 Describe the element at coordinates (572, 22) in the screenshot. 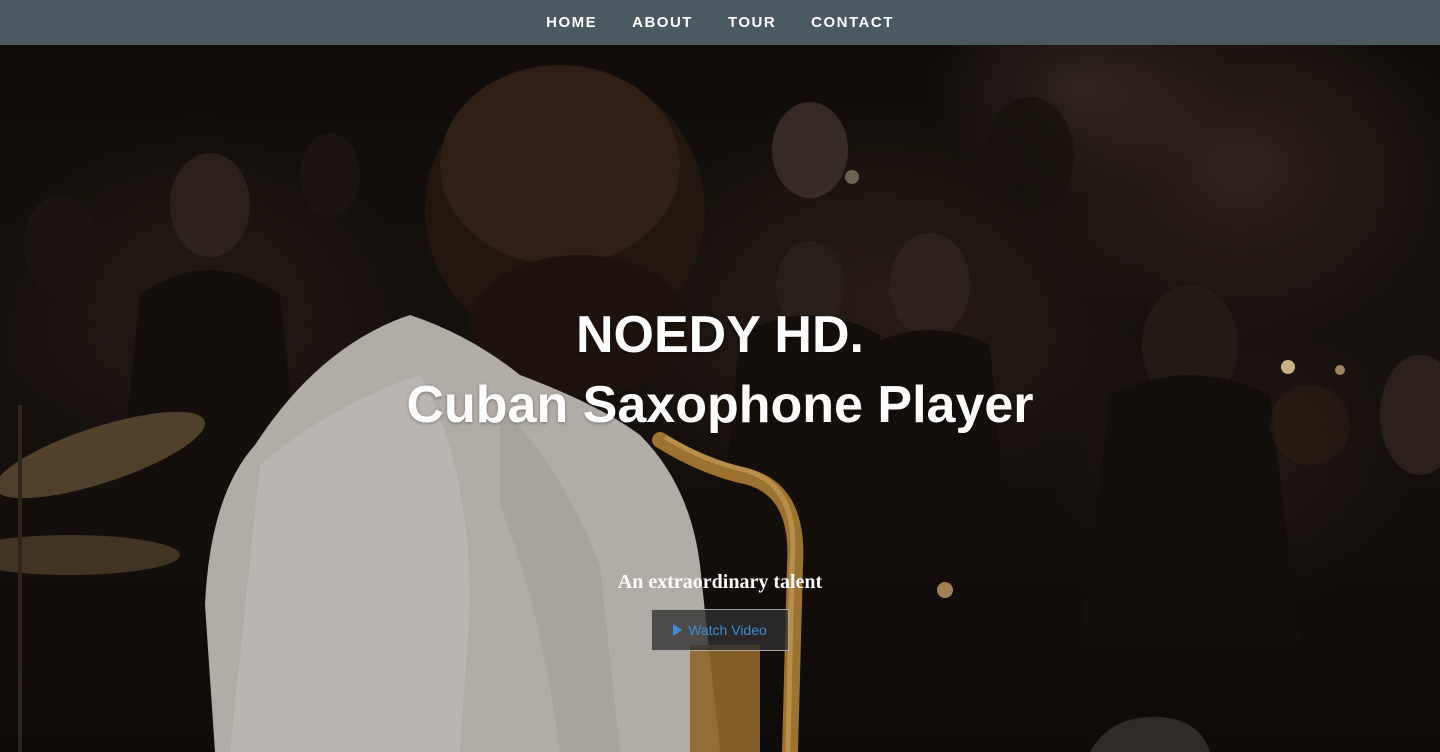

I see `nav-item-home: HOME` at that location.